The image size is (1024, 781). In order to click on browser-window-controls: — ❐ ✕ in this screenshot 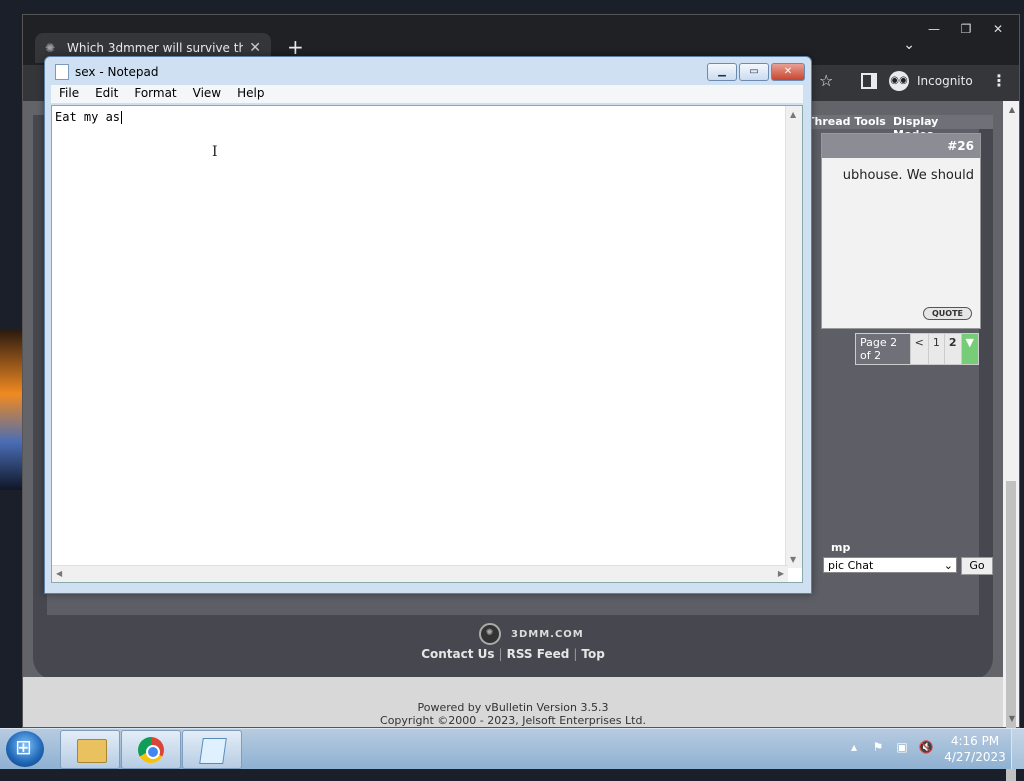, I will do `click(966, 29)`.